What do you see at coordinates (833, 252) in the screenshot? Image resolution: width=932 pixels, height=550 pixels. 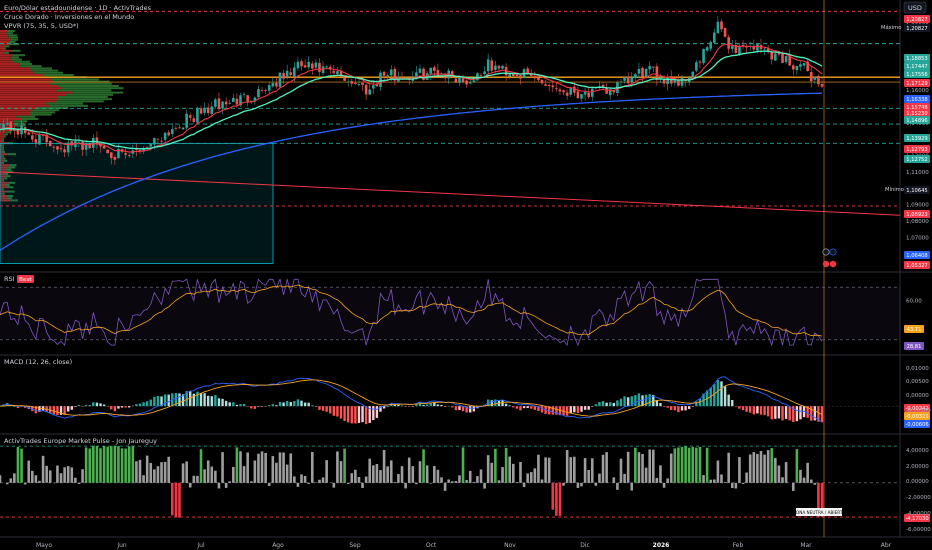 I see `event-icon` at bounding box center [833, 252].